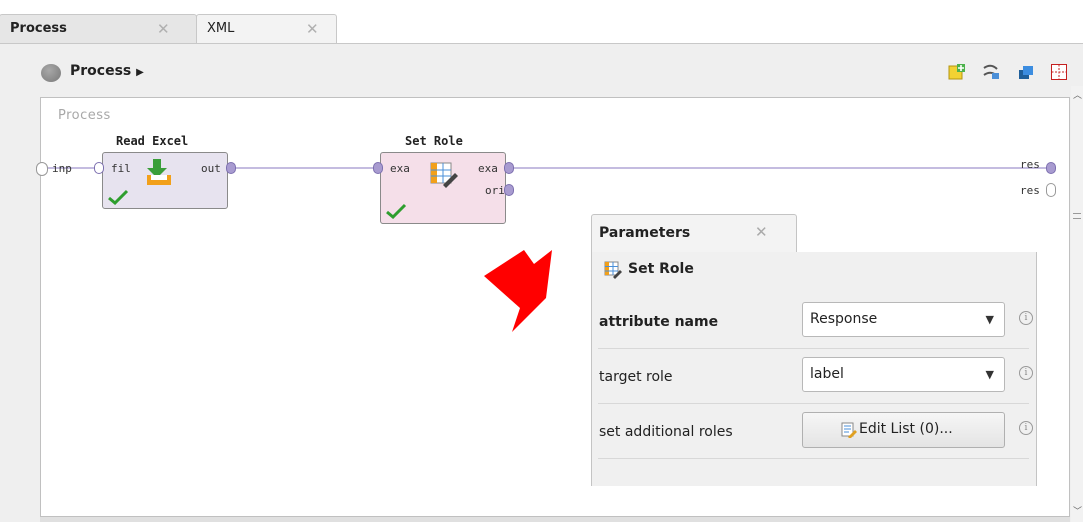 This screenshot has width=1083, height=522. I want to click on attribute-name-select: Response ▼, so click(903, 319).